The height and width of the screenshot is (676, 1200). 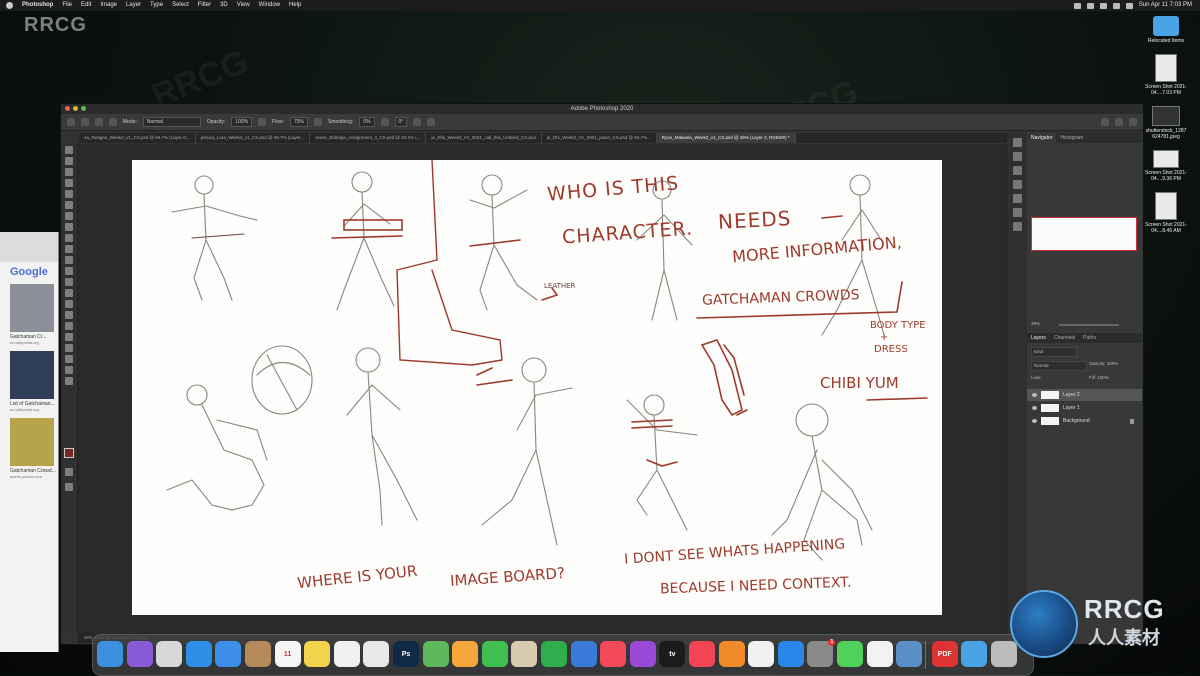 What do you see at coordinates (1084, 421) in the screenshot?
I see `layer-row: Background` at bounding box center [1084, 421].